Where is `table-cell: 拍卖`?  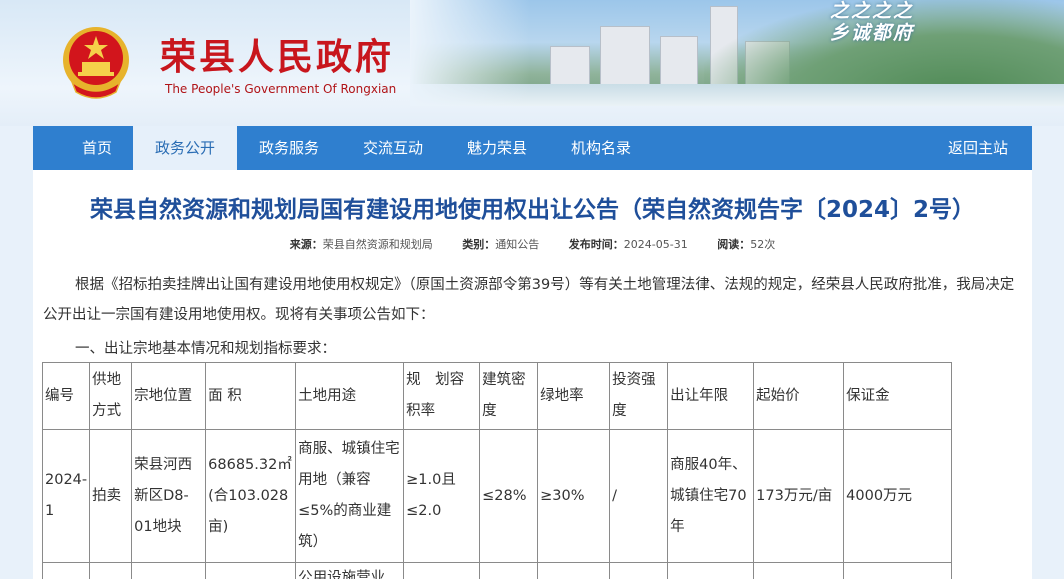
table-cell: 拍卖 is located at coordinates (111, 496).